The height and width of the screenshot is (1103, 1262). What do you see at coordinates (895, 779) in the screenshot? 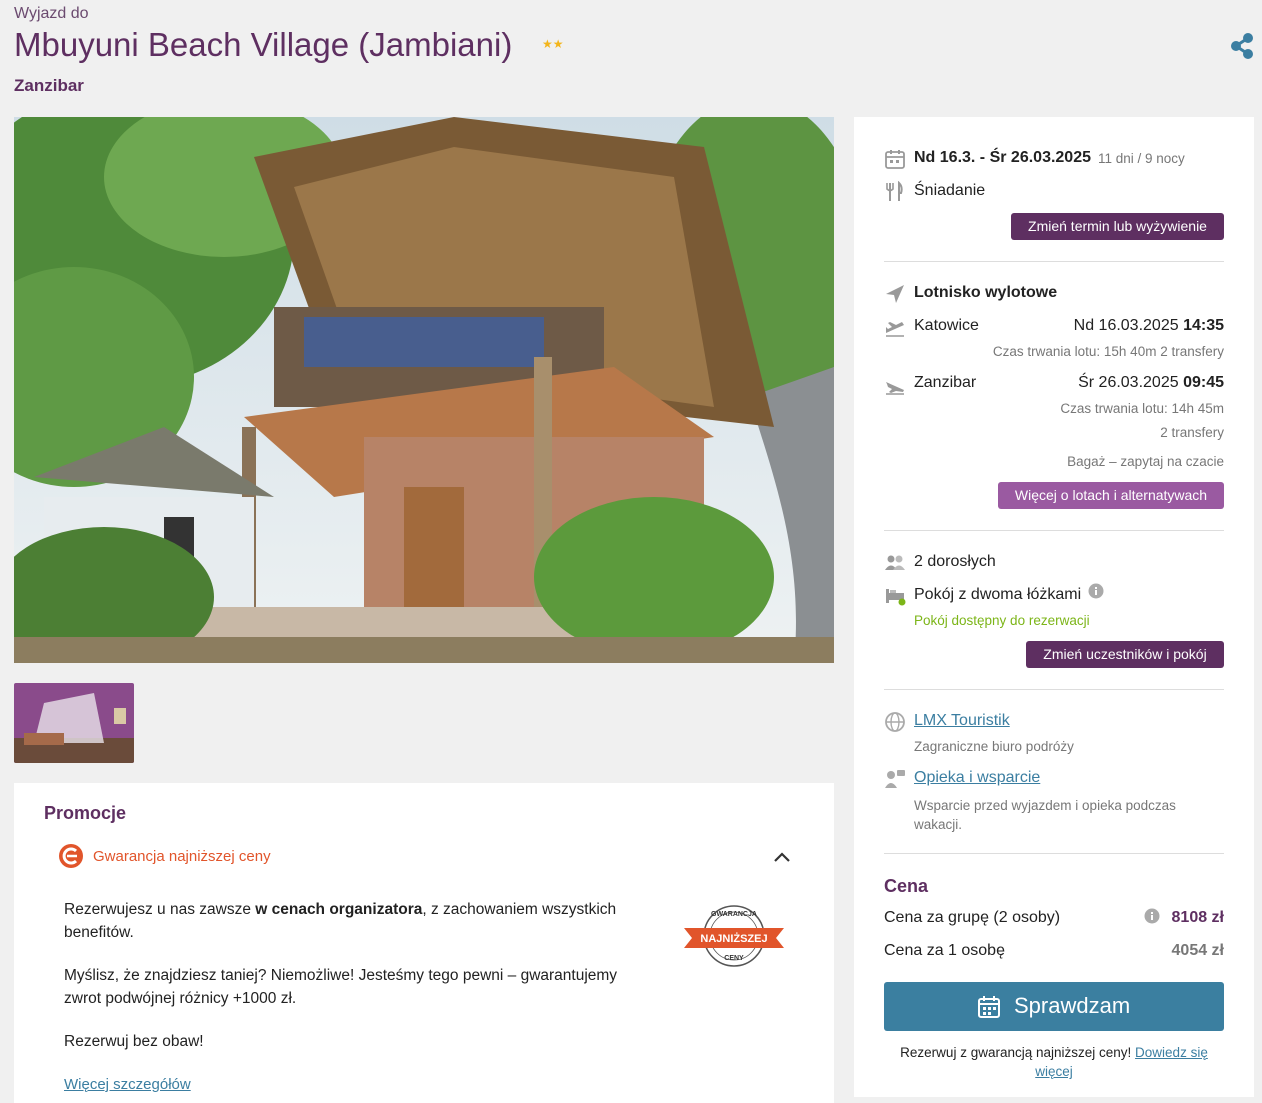
I see `support-icon` at bounding box center [895, 779].